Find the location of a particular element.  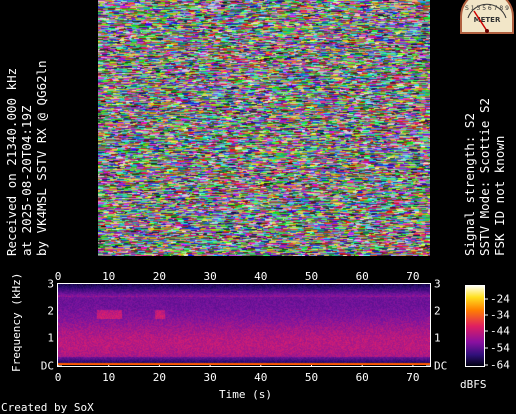

x-tick-label-bottom: 10 is located at coordinates (109, 377).